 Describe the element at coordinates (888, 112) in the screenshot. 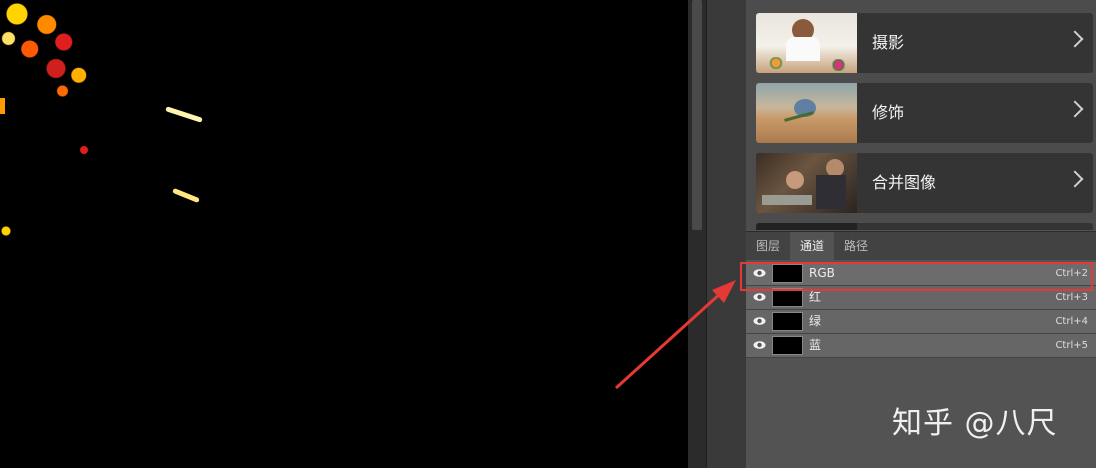

I see `card-title: 修饰` at that location.